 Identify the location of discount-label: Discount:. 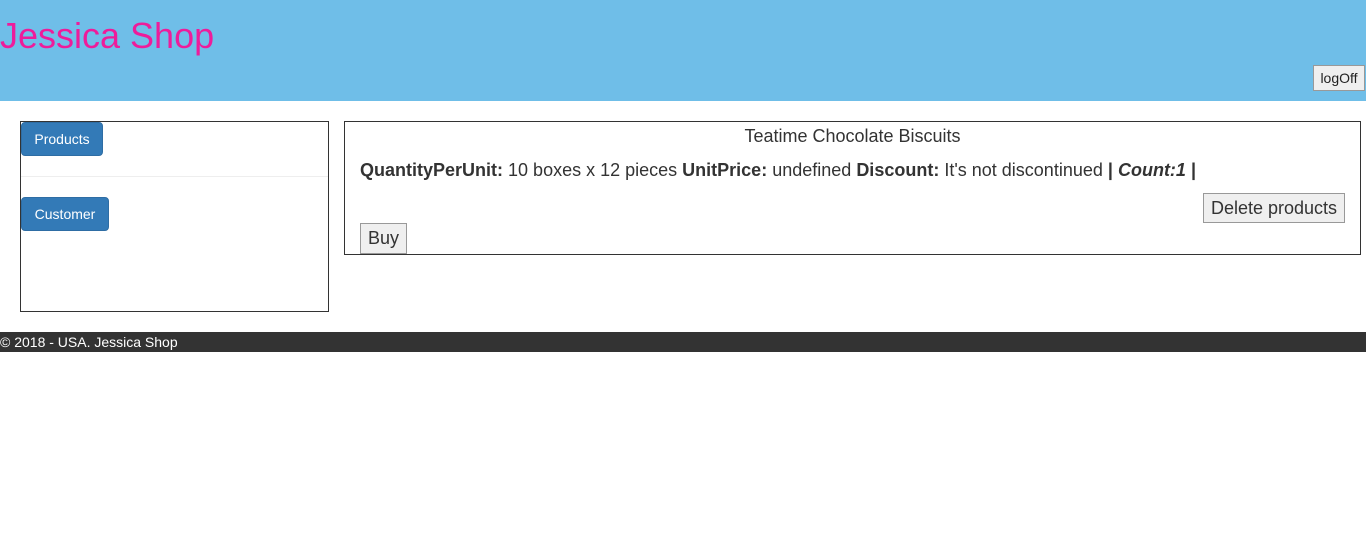
(898, 170).